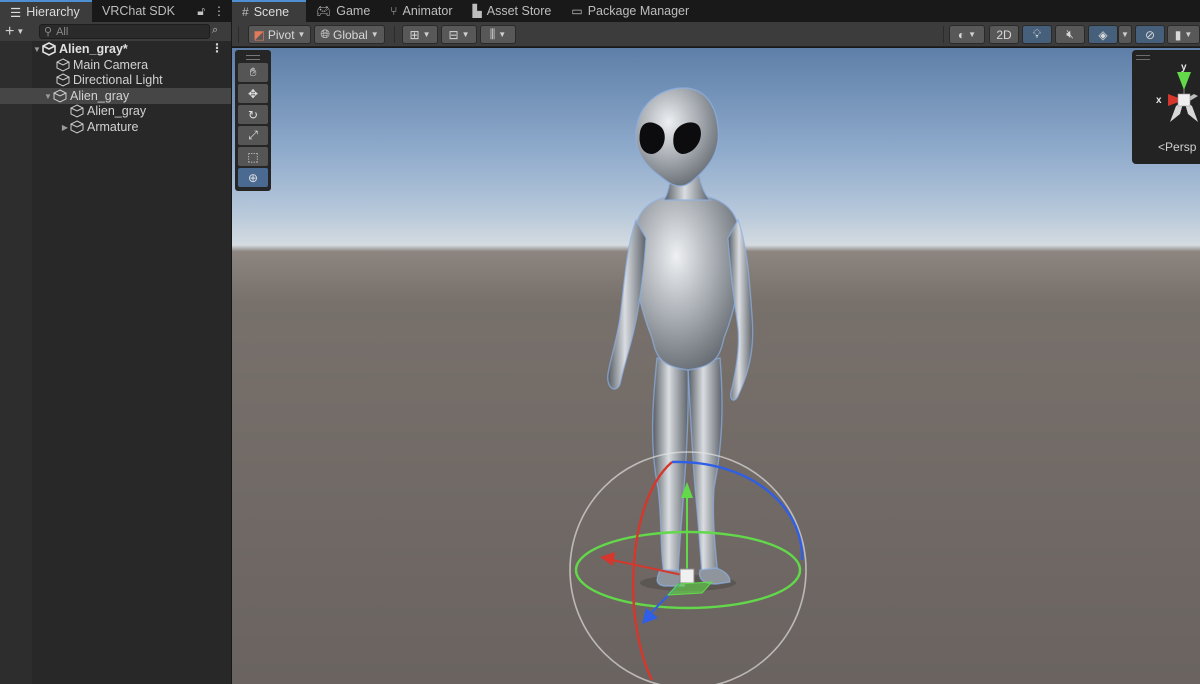 The image size is (1200, 684). I want to click on transform-tool-button: ⊕, so click(253, 177).